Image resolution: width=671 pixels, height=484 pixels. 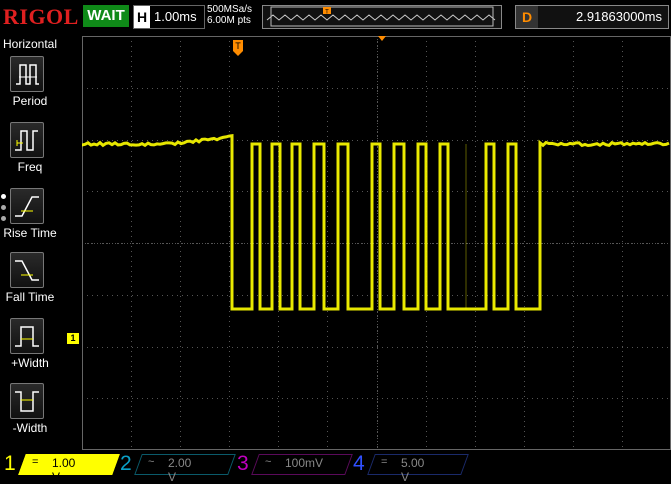 I want to click on svg-text: T, so click(x=327, y=13).